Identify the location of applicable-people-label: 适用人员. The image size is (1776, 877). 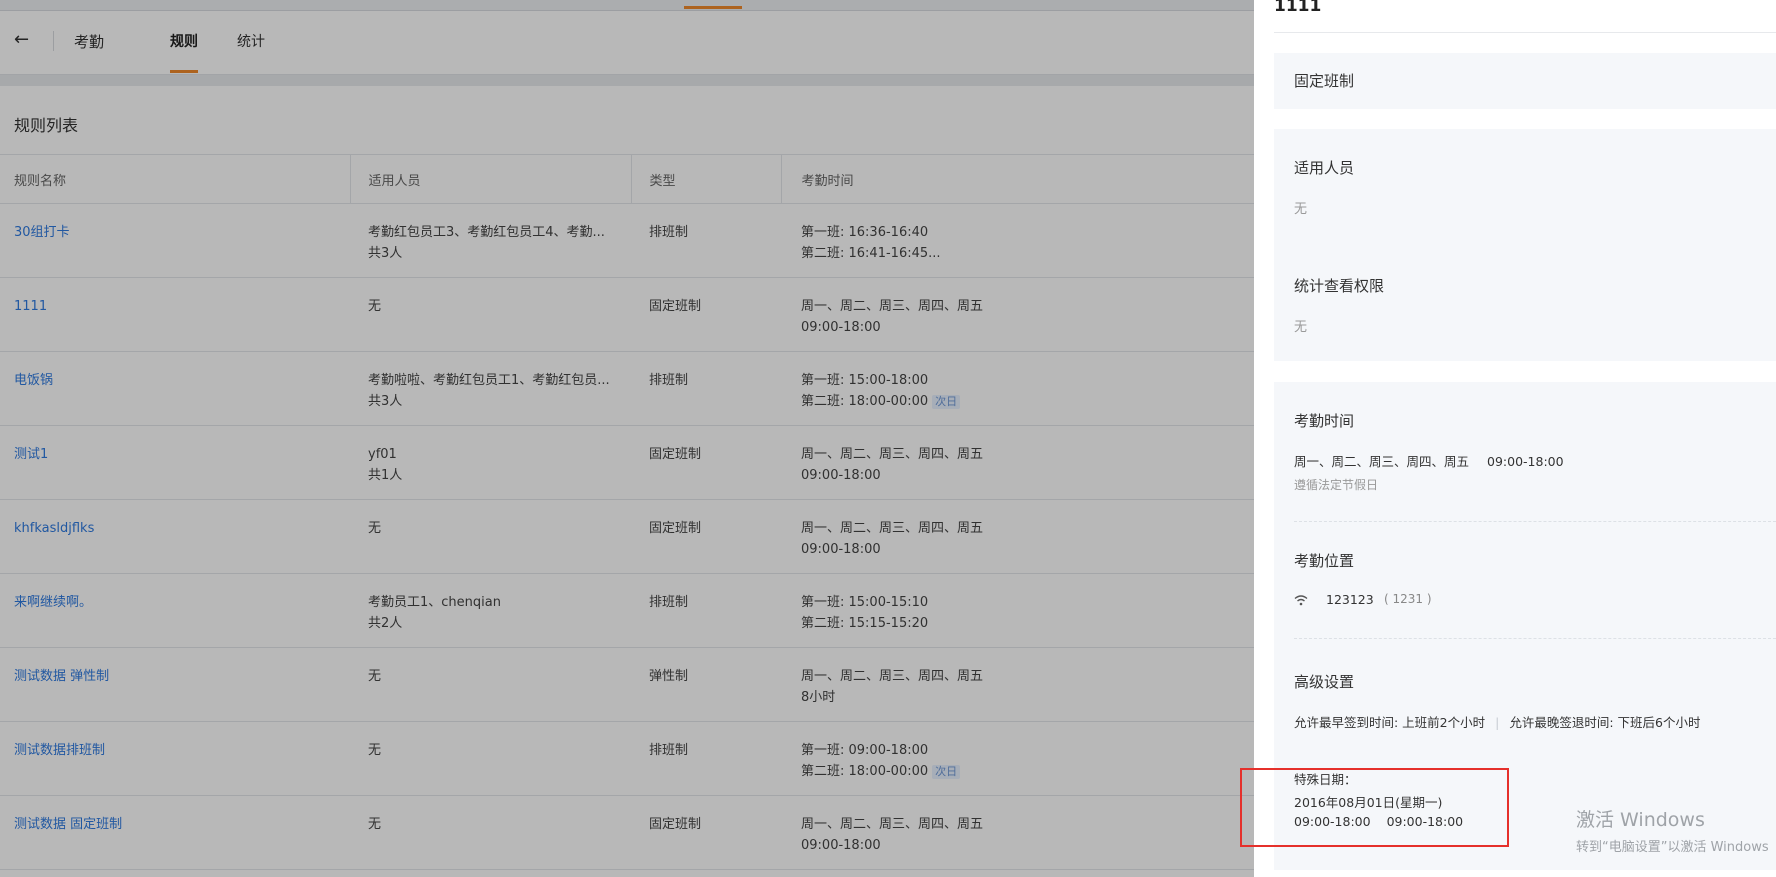
(1324, 168).